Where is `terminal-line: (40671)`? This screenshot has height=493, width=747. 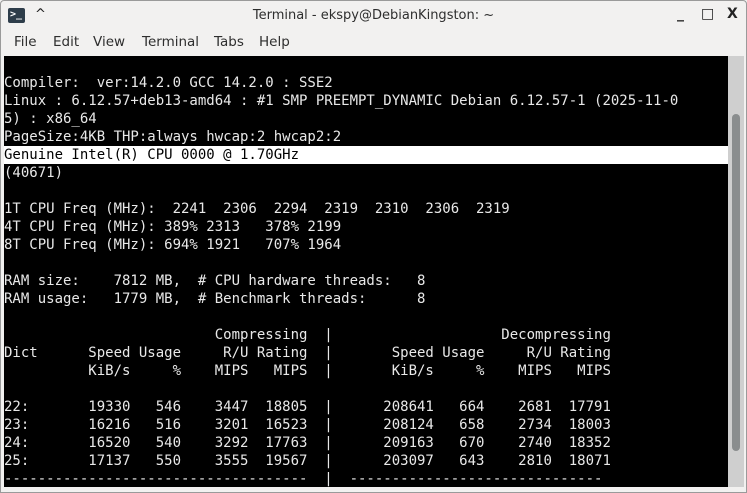 terminal-line: (40671) is located at coordinates (34, 173).